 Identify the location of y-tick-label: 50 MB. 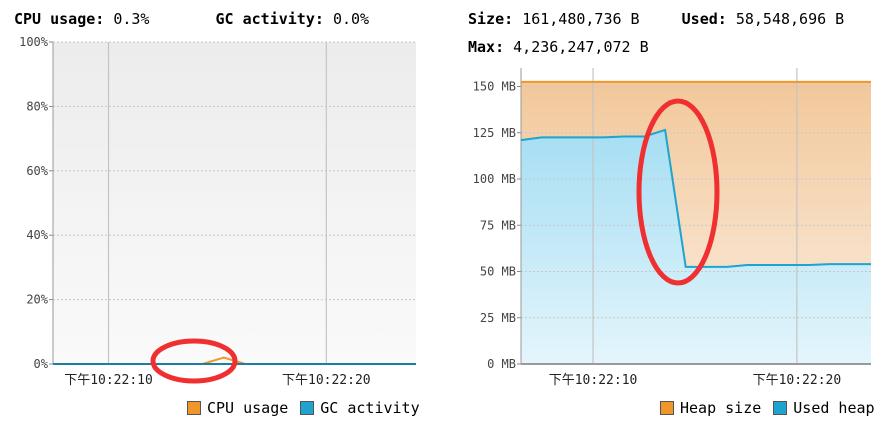
(498, 272).